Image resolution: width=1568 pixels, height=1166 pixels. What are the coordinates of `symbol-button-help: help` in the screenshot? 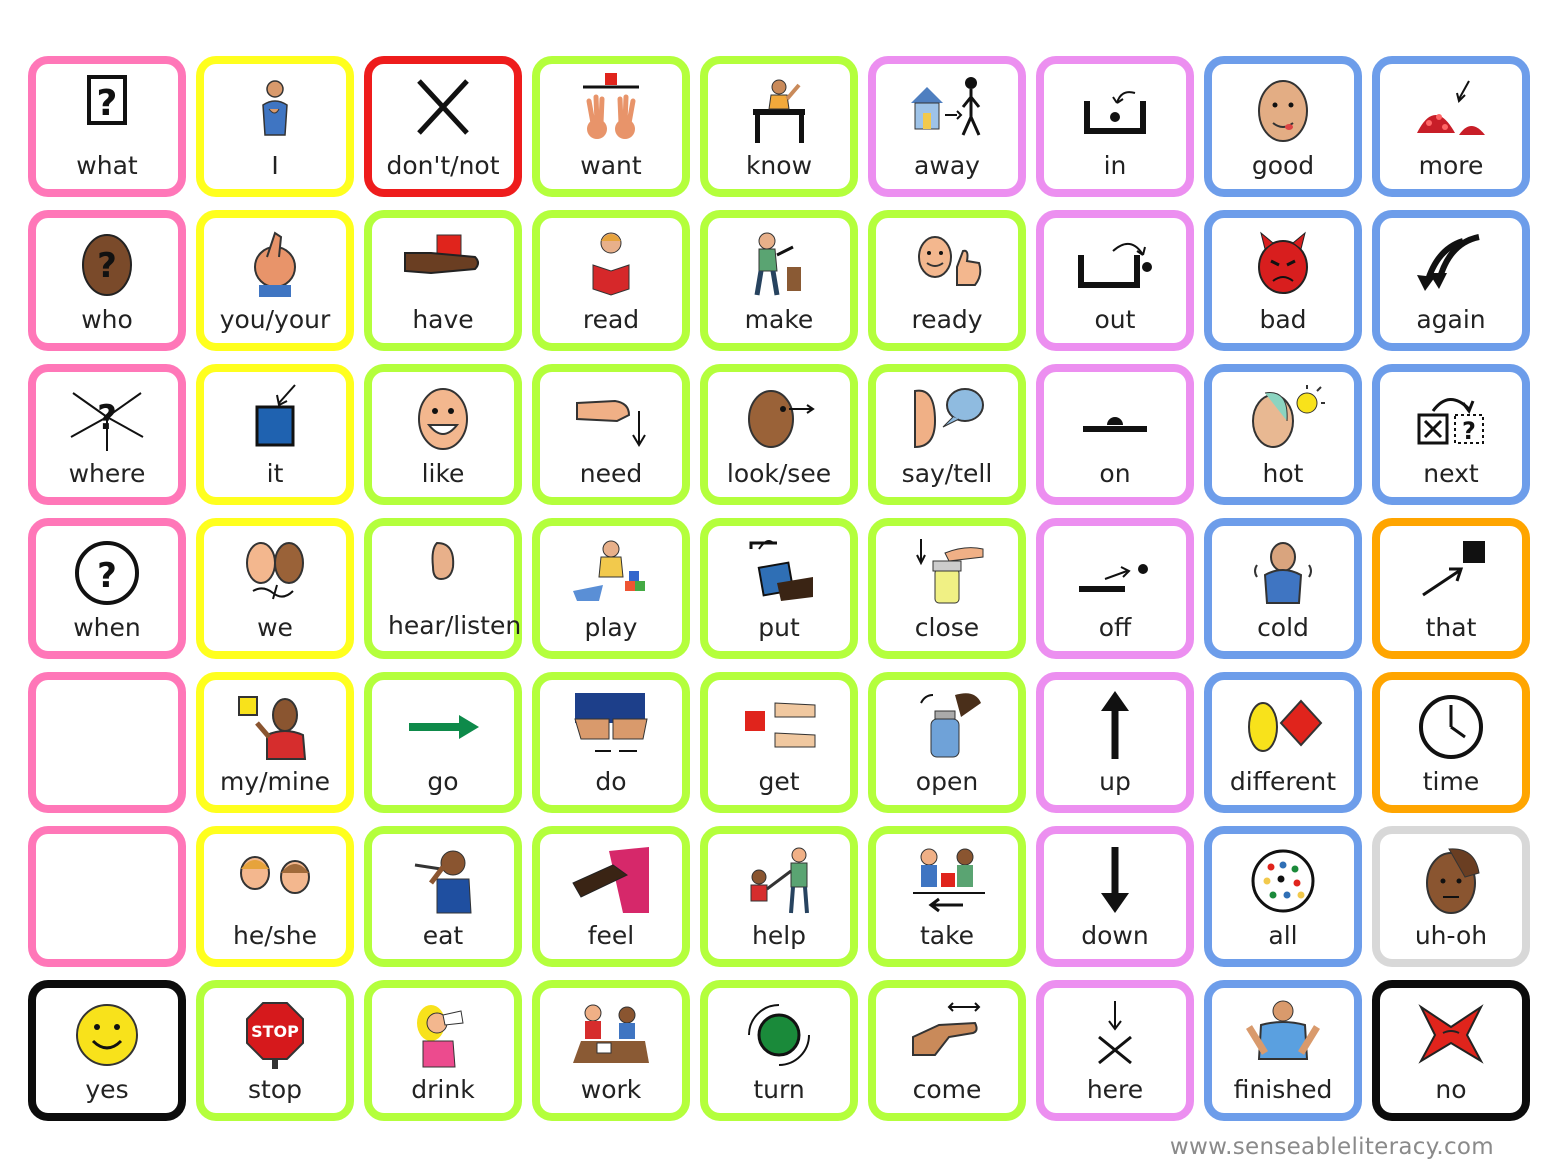 It's located at (779, 896).